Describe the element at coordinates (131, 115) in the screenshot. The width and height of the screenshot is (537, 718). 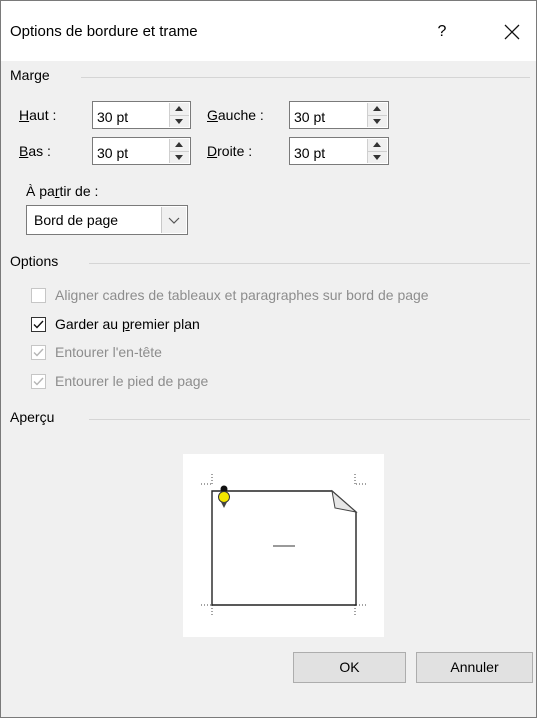
I see `top-margin-input` at that location.